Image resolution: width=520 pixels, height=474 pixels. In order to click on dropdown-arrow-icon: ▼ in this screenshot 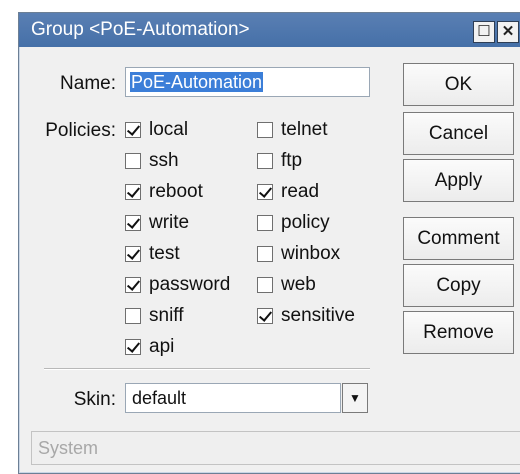, I will do `click(355, 398)`.